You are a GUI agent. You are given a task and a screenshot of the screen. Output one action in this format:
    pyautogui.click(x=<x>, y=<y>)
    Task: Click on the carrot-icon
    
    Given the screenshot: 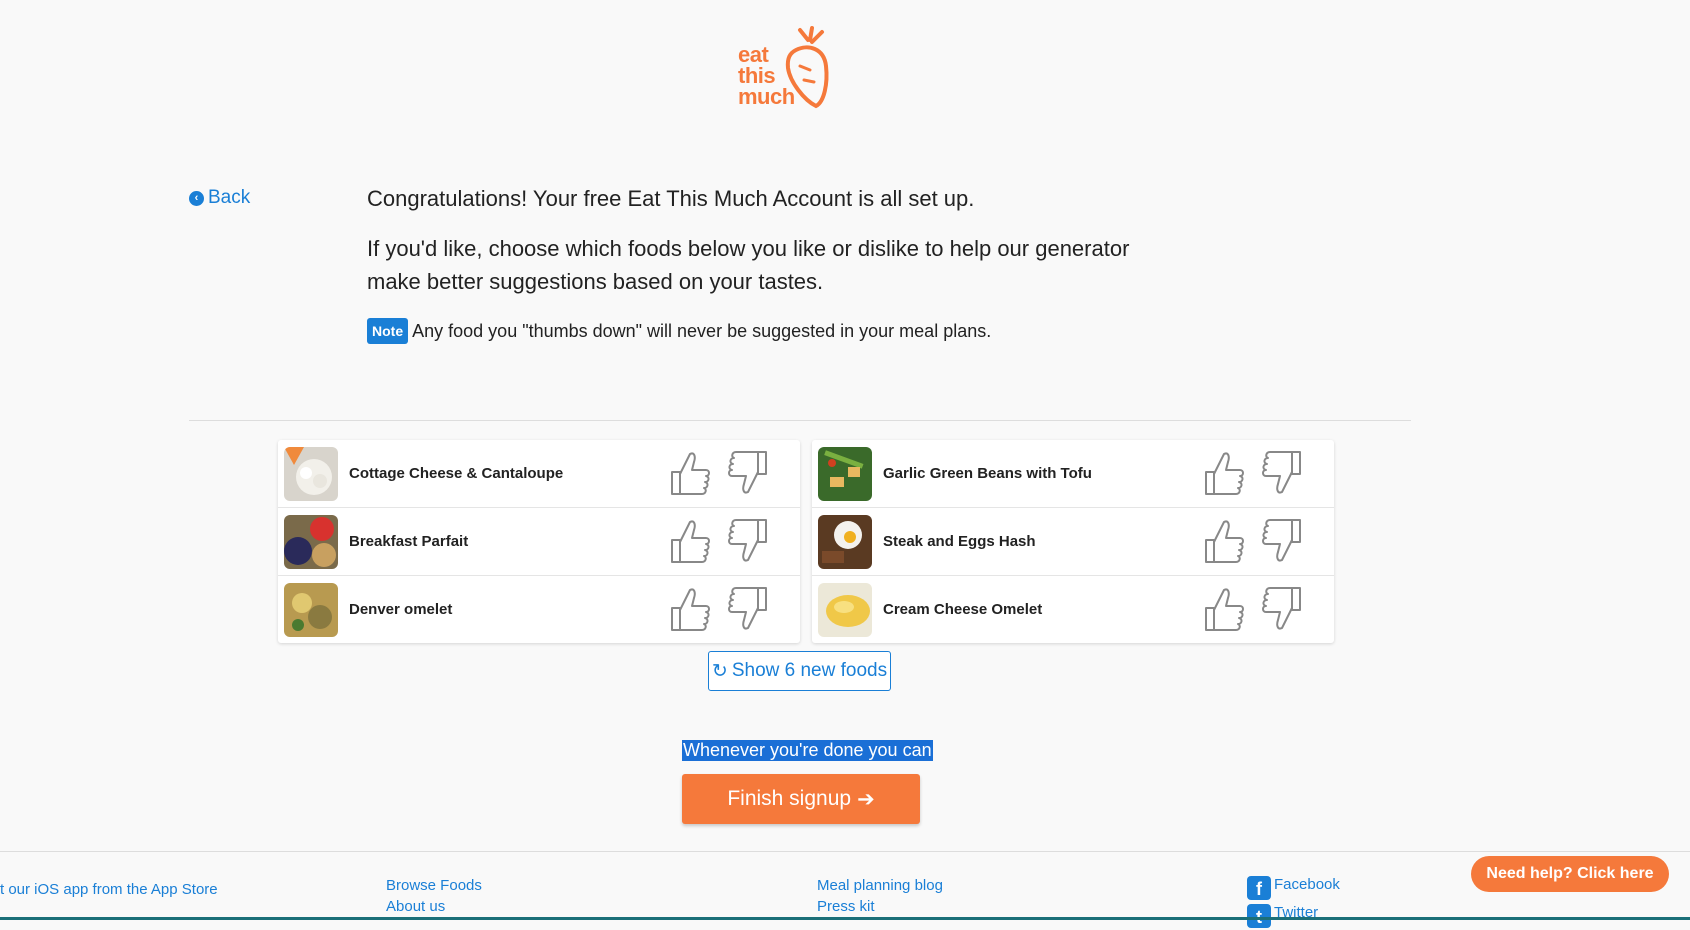 What is the action you would take?
    pyautogui.click(x=807, y=67)
    